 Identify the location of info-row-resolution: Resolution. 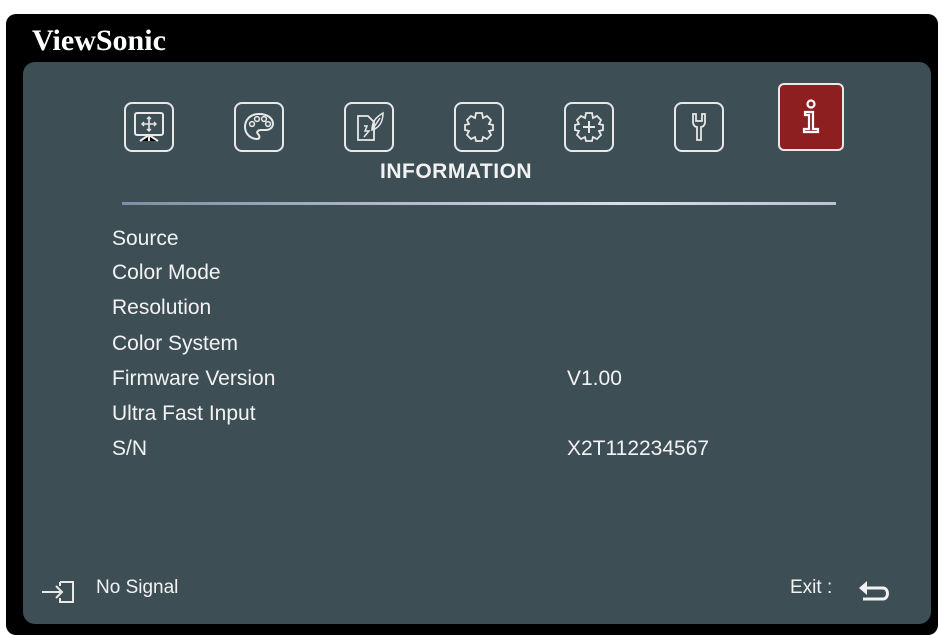
(492, 311).